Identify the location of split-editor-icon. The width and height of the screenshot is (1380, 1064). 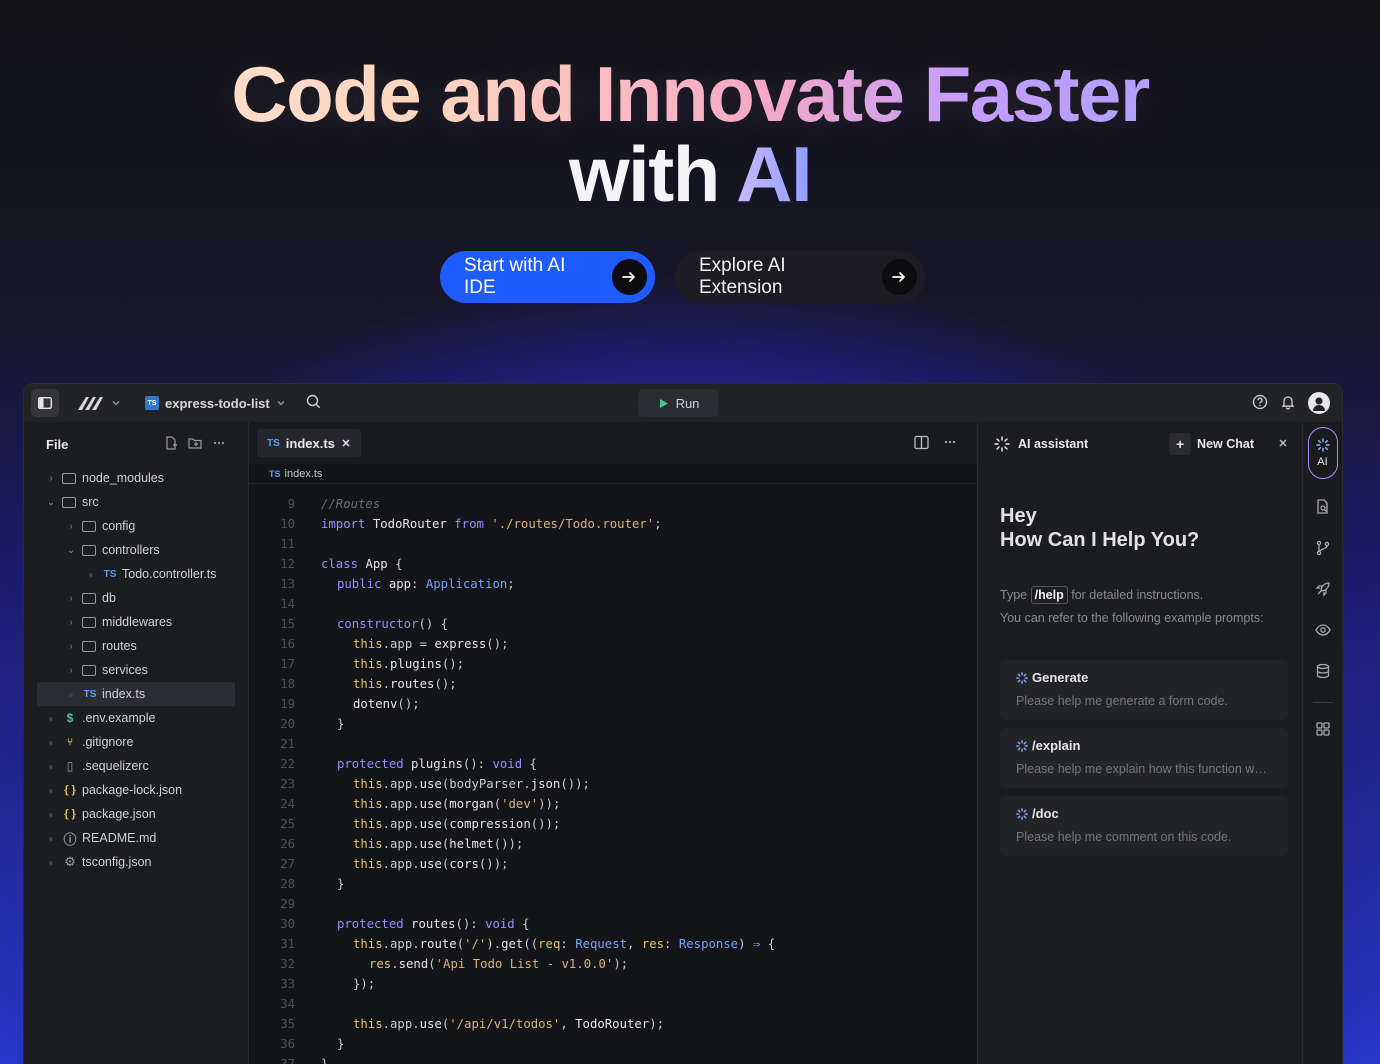
(921, 445).